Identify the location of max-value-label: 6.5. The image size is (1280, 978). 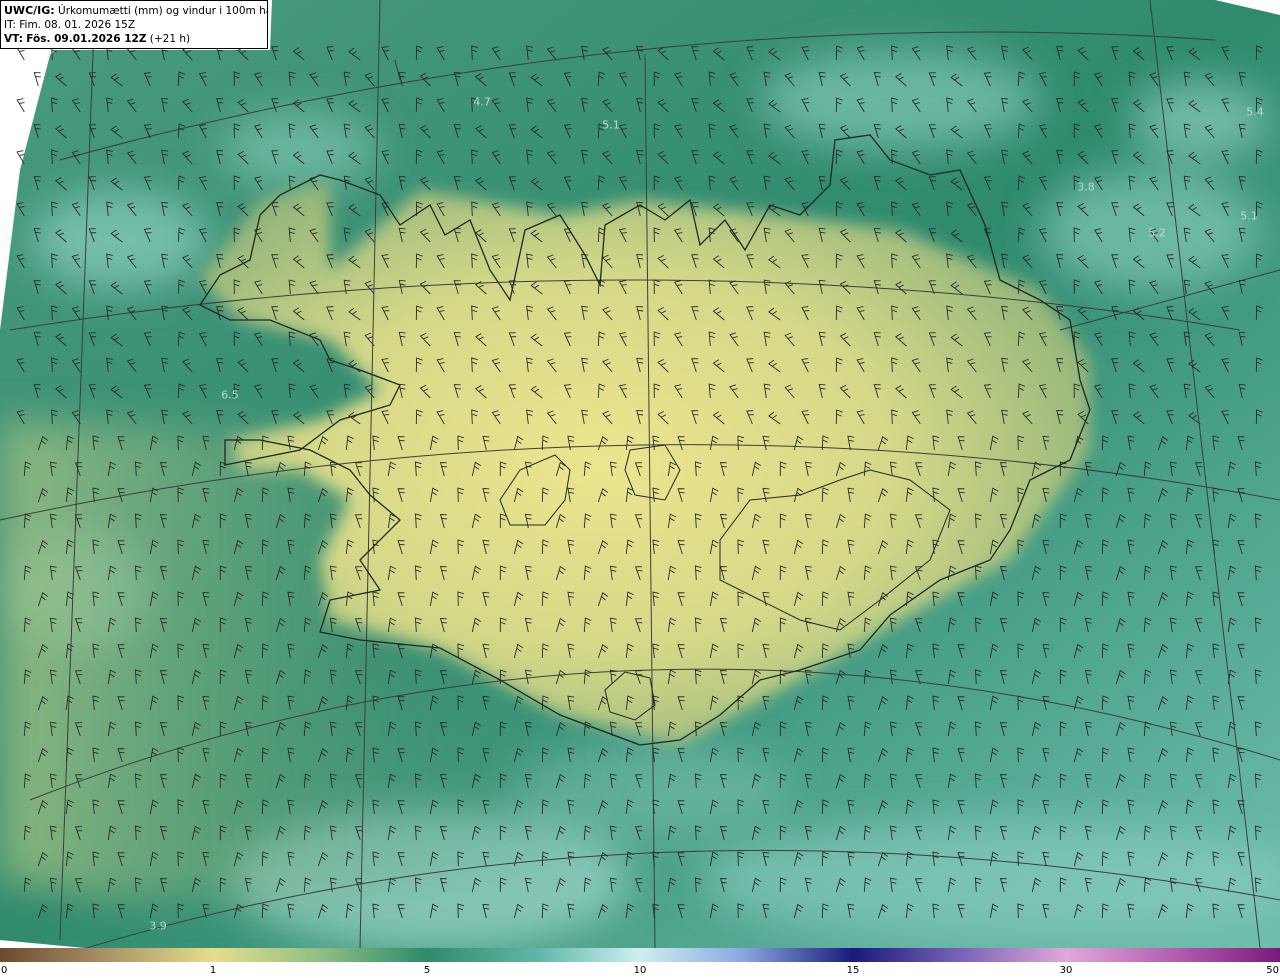
(230, 395).